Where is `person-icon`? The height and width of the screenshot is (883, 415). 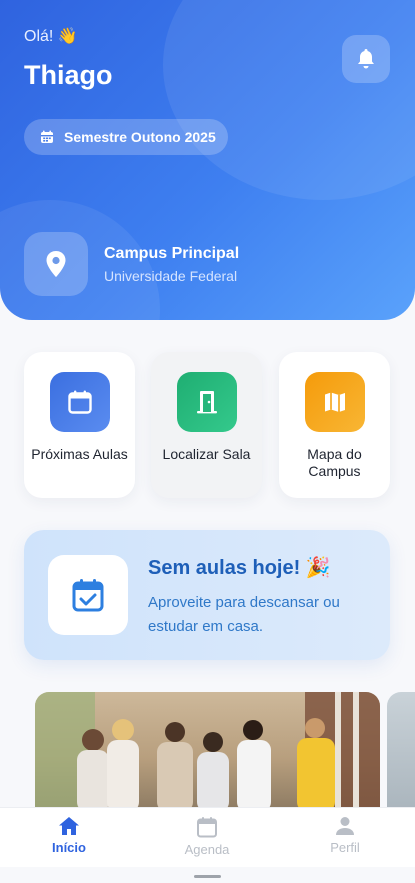
person-icon is located at coordinates (345, 826).